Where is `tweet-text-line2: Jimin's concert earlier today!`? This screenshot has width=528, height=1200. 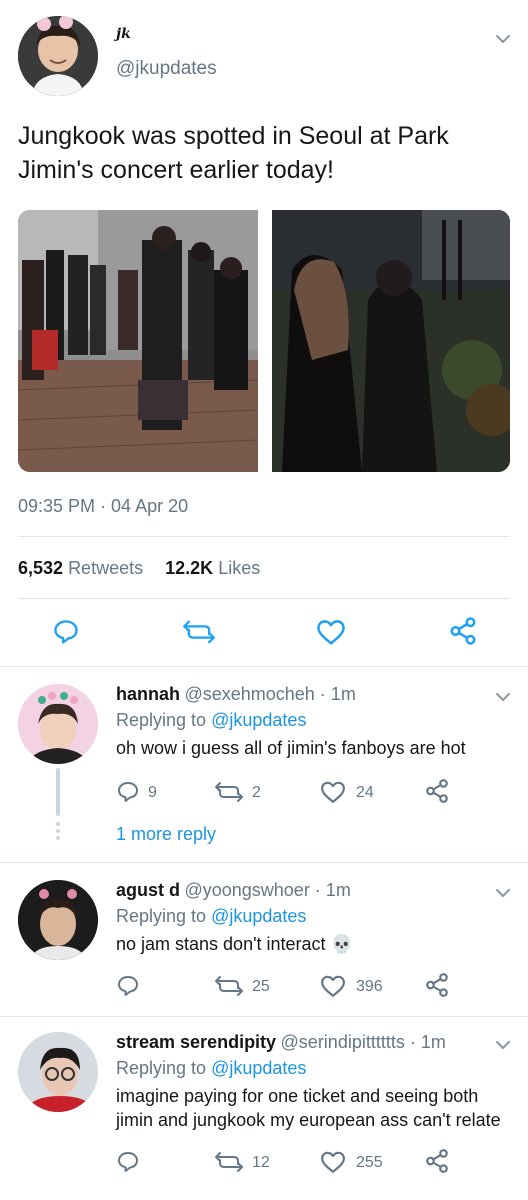 tweet-text-line2: Jimin's concert earlier today! is located at coordinates (176, 170).